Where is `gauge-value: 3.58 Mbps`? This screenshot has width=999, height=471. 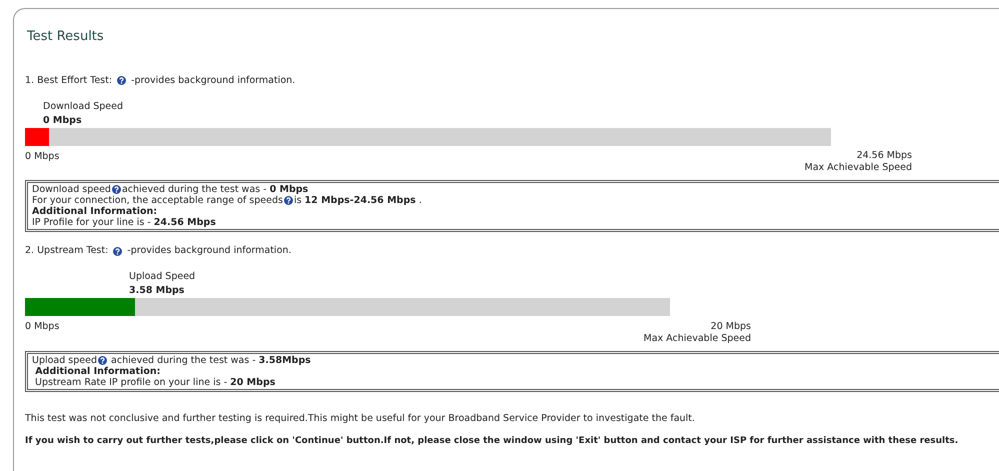
gauge-value: 3.58 Mbps is located at coordinates (157, 291).